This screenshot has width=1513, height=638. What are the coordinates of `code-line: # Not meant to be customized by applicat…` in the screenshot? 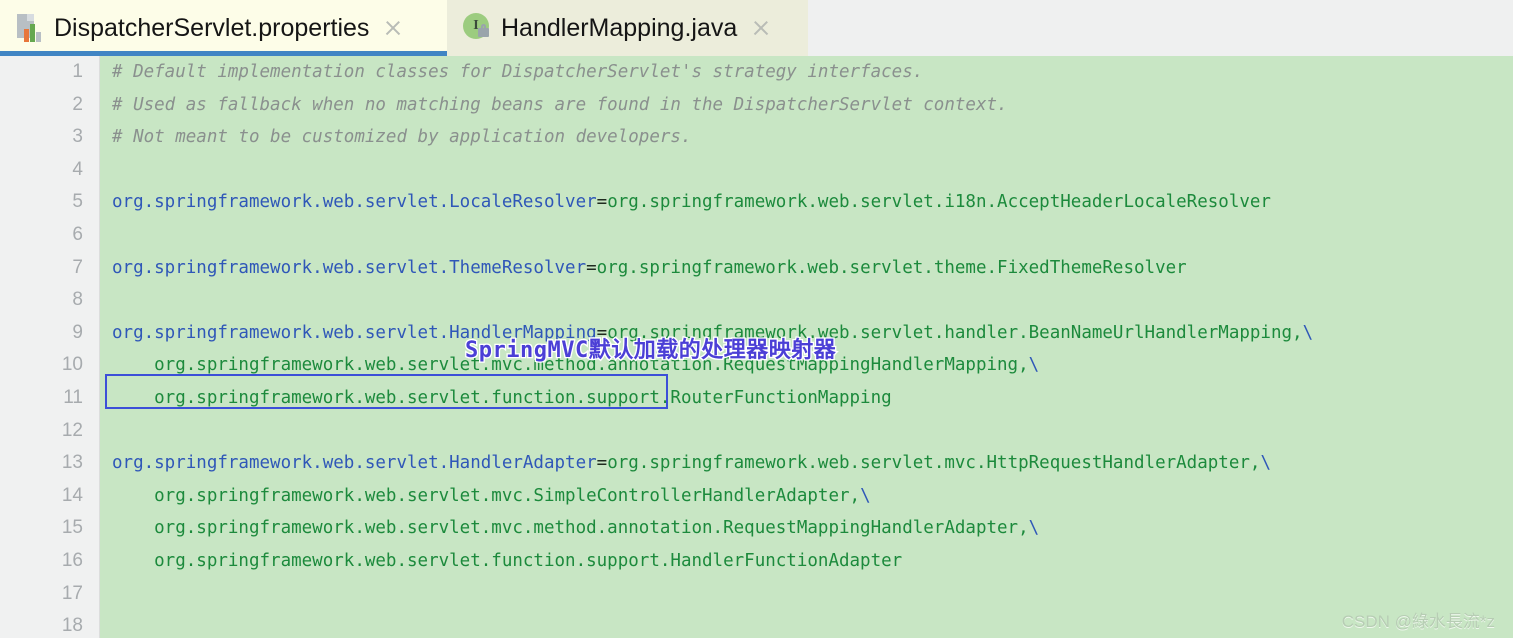 It's located at (807, 137).